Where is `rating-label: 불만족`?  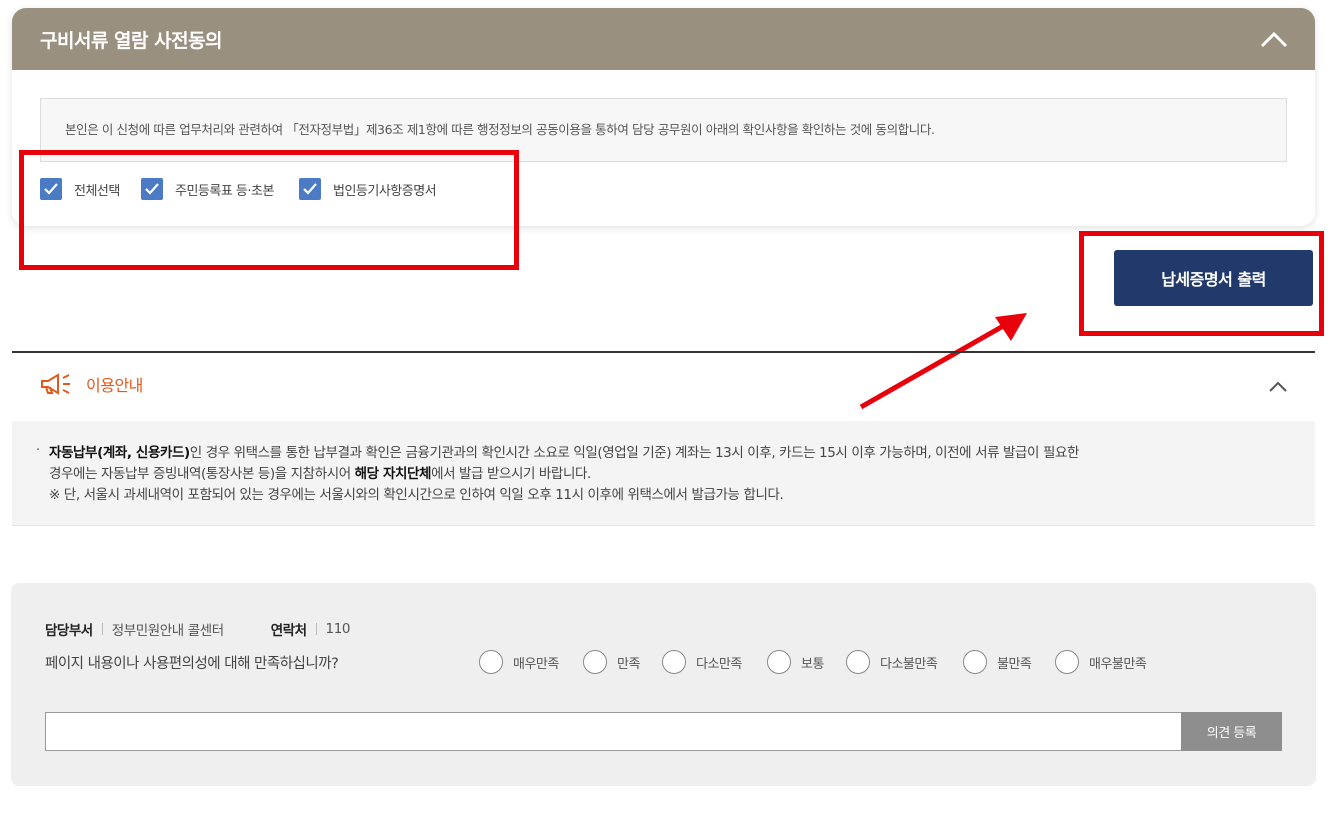
rating-label: 불만족 is located at coordinates (1014, 664).